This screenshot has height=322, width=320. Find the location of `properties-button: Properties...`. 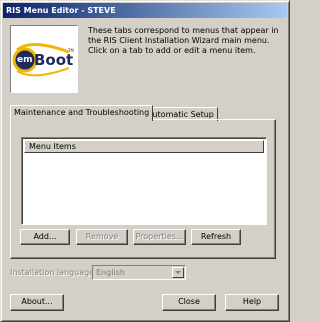

properties-button: Properties... is located at coordinates (159, 237).